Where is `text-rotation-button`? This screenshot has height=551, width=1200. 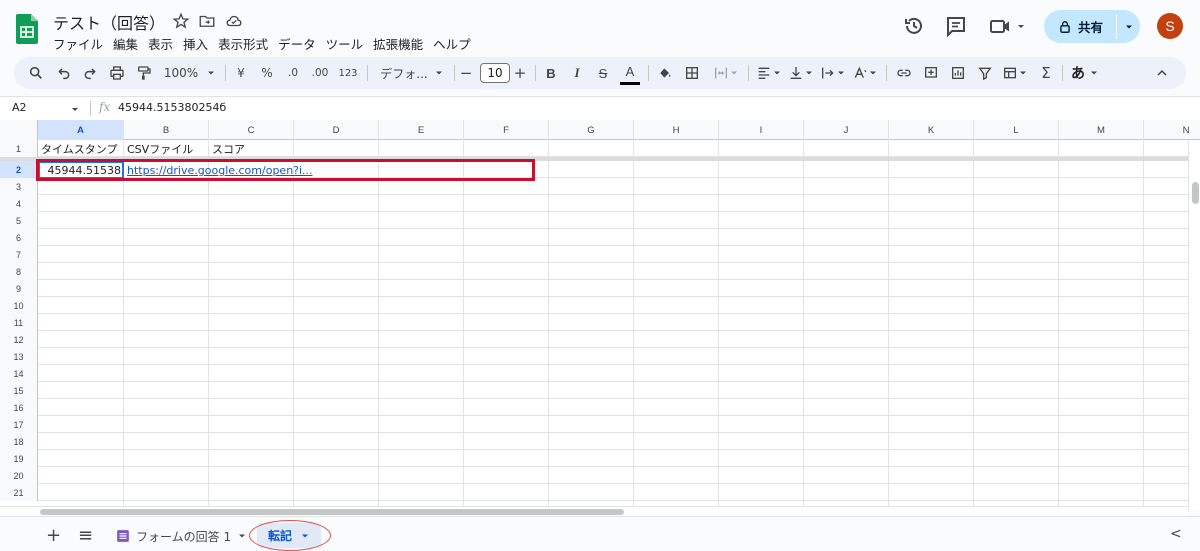
text-rotation-button is located at coordinates (865, 73).